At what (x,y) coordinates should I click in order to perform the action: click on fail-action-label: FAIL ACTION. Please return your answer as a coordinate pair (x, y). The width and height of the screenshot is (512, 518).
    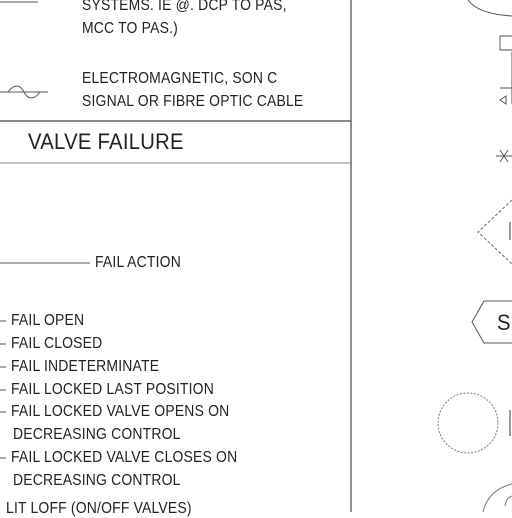
    Looking at the image, I should click on (138, 262).